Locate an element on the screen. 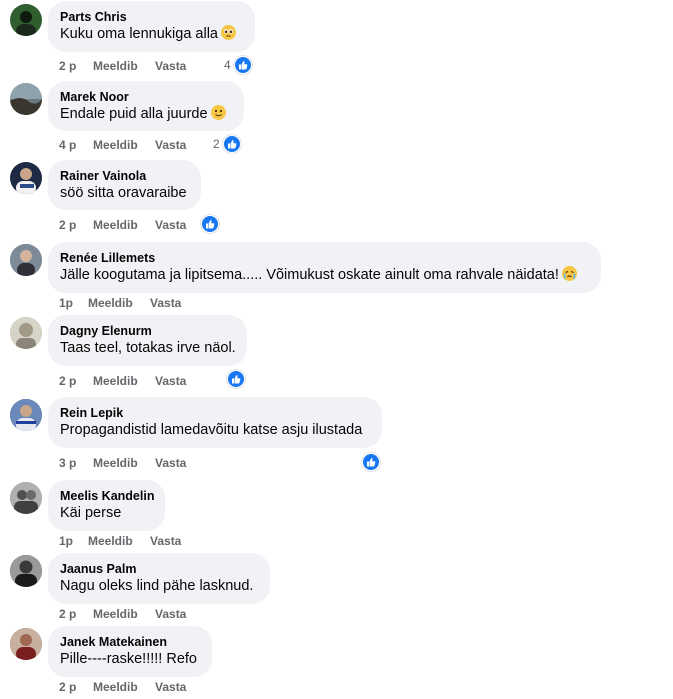  comment-text: Taas teel, totakas irve näol. is located at coordinates (148, 348).